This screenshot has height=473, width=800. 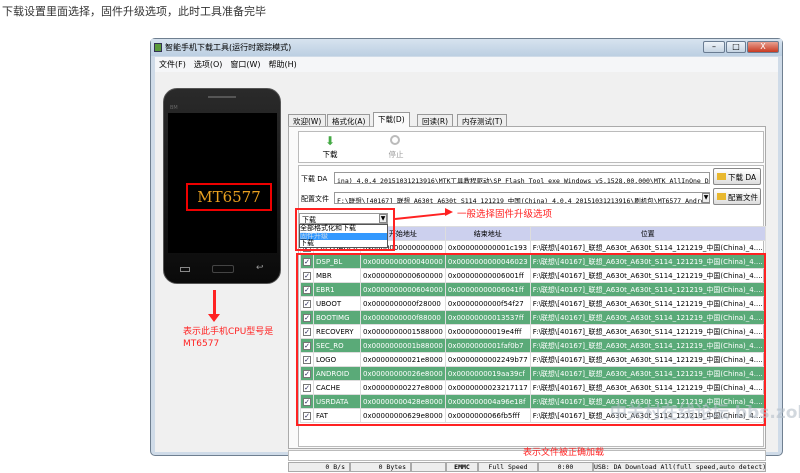 What do you see at coordinates (487, 401) in the screenshot?
I see `end-address: 0x000000004a96e18f` at bounding box center [487, 401].